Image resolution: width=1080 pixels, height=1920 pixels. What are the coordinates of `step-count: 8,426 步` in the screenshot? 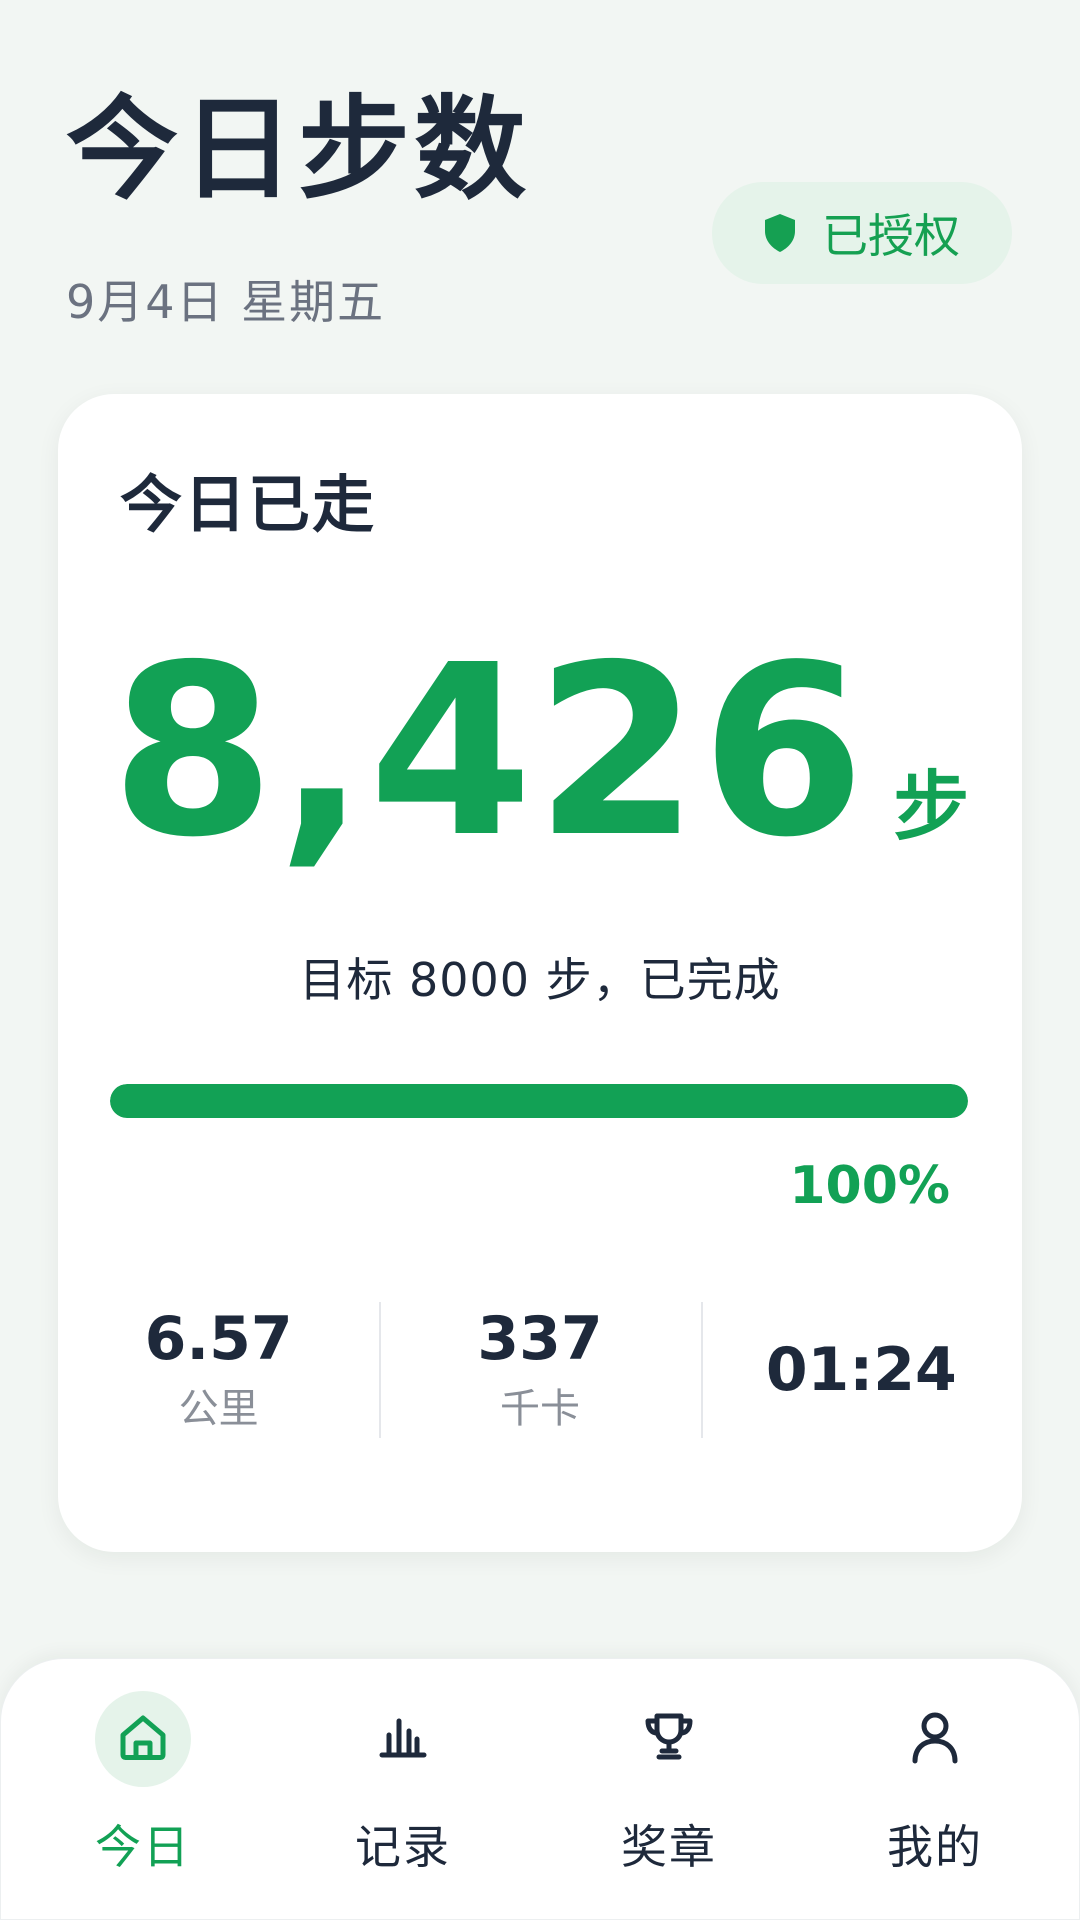 It's located at (540, 752).